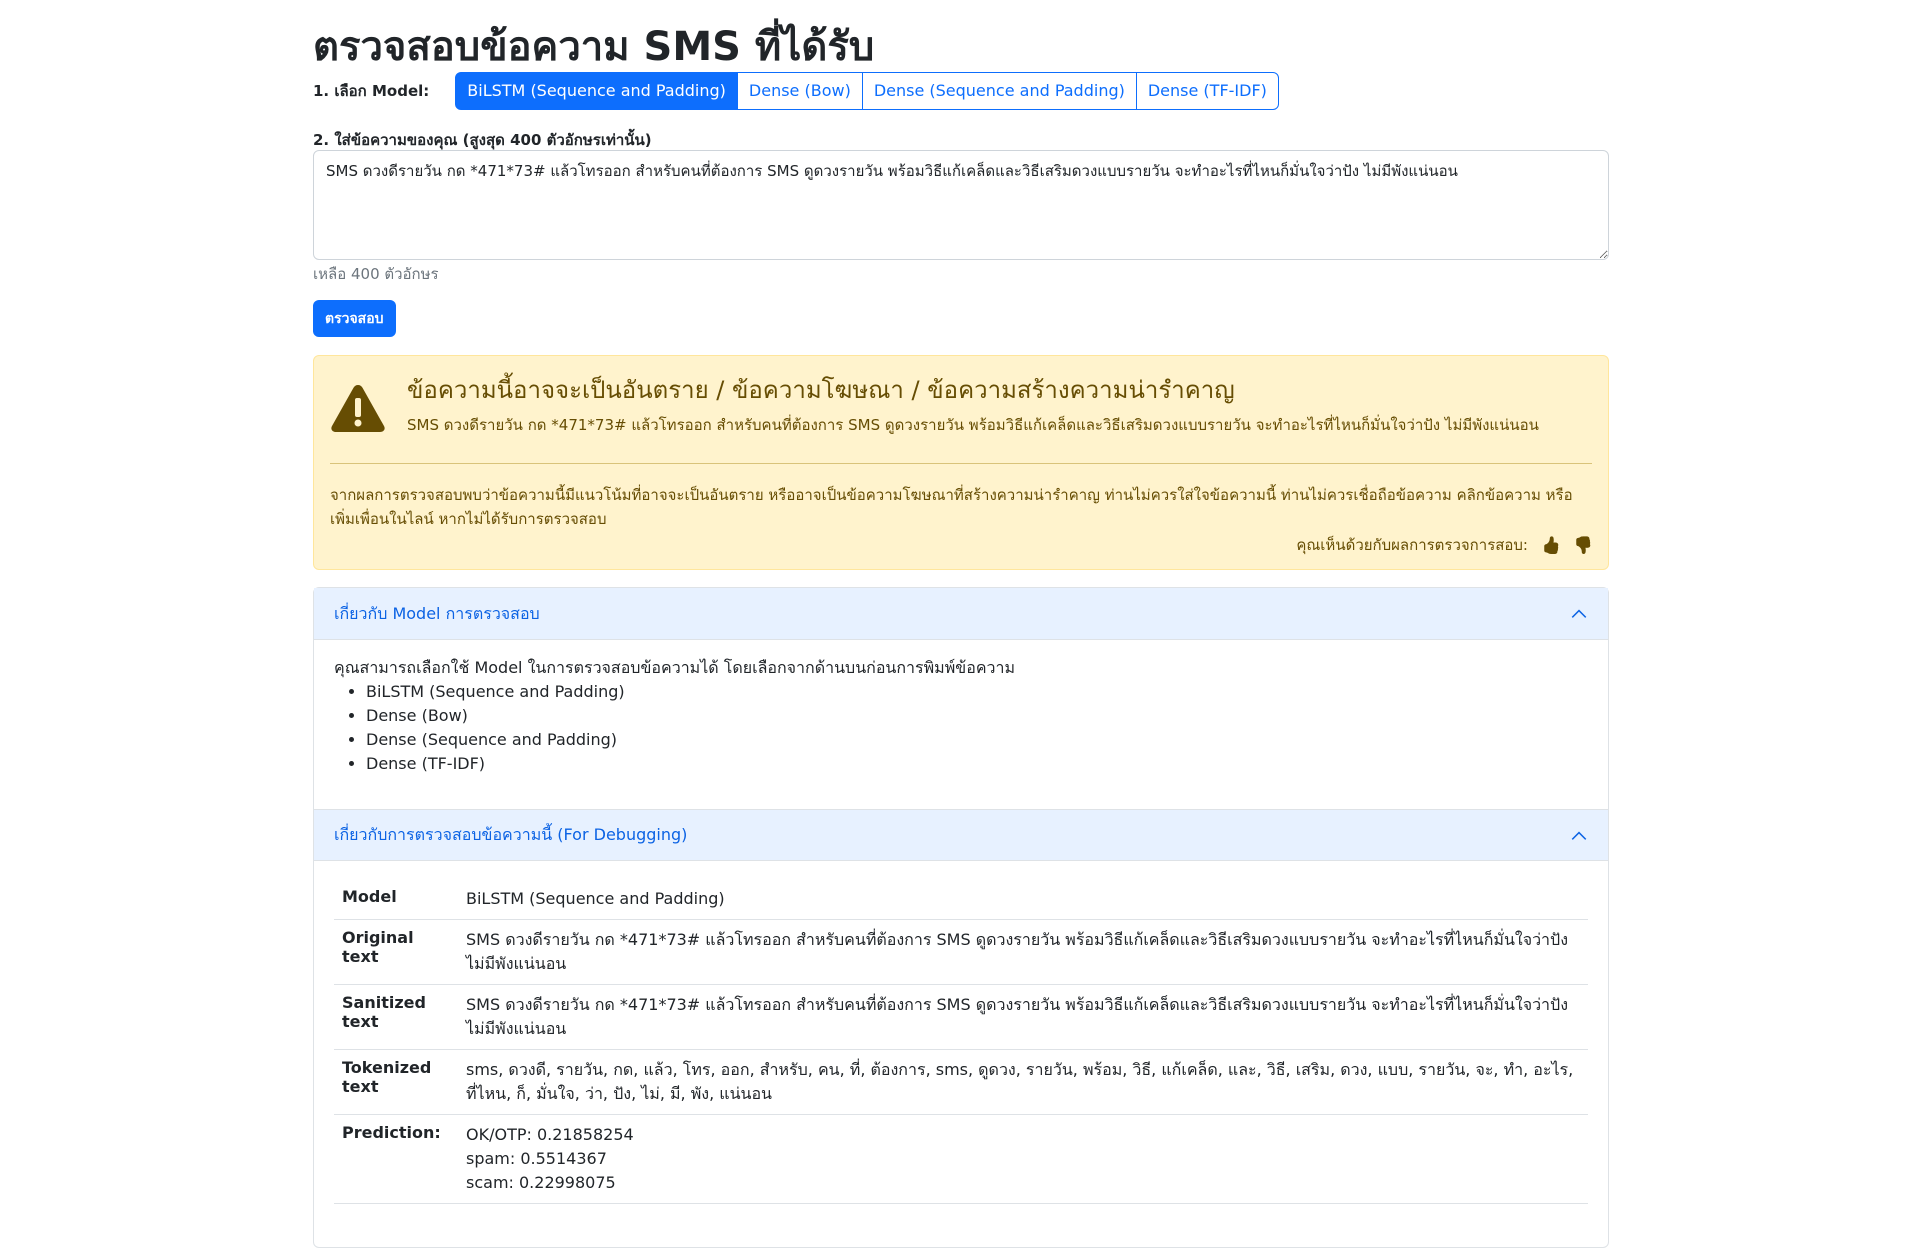 This screenshot has height=1248, width=1920. Describe the element at coordinates (977, 692) in the screenshot. I see `list-item: BiLSTM (Sequence and Padding)` at that location.